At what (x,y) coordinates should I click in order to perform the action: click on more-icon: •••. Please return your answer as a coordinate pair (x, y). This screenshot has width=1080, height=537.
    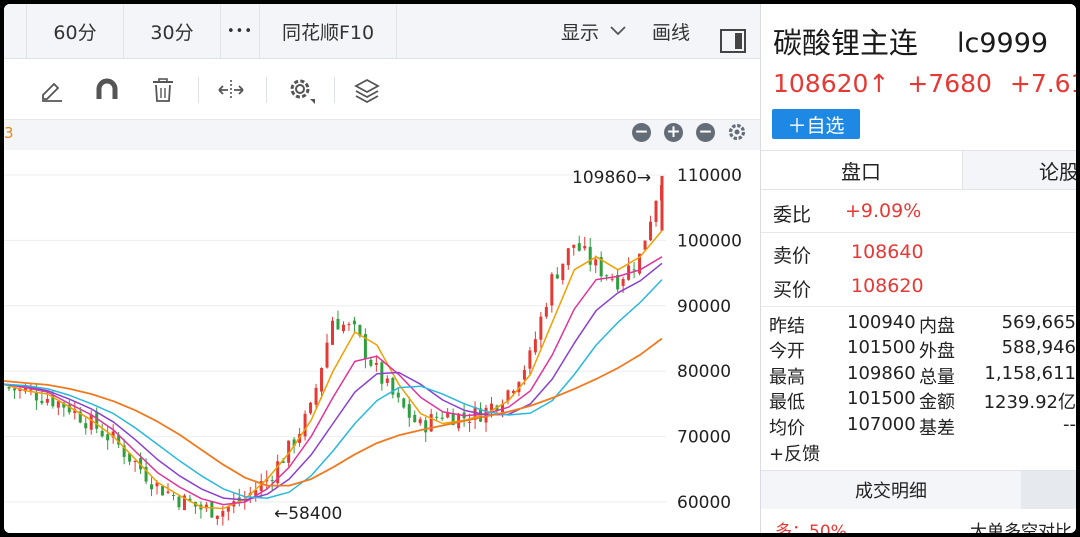
    Looking at the image, I should click on (239, 31).